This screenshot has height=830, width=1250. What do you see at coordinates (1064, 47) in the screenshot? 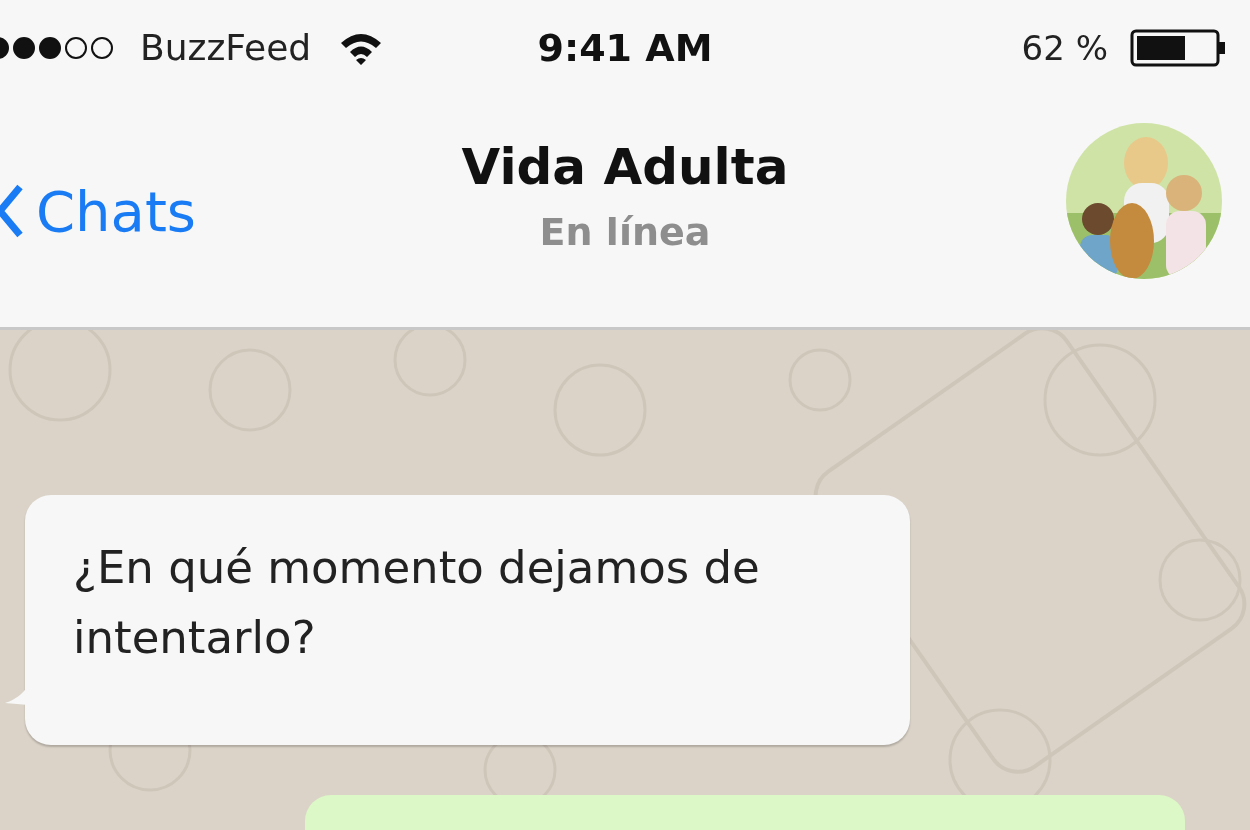
I see `battery-percentage: 62 %` at bounding box center [1064, 47].